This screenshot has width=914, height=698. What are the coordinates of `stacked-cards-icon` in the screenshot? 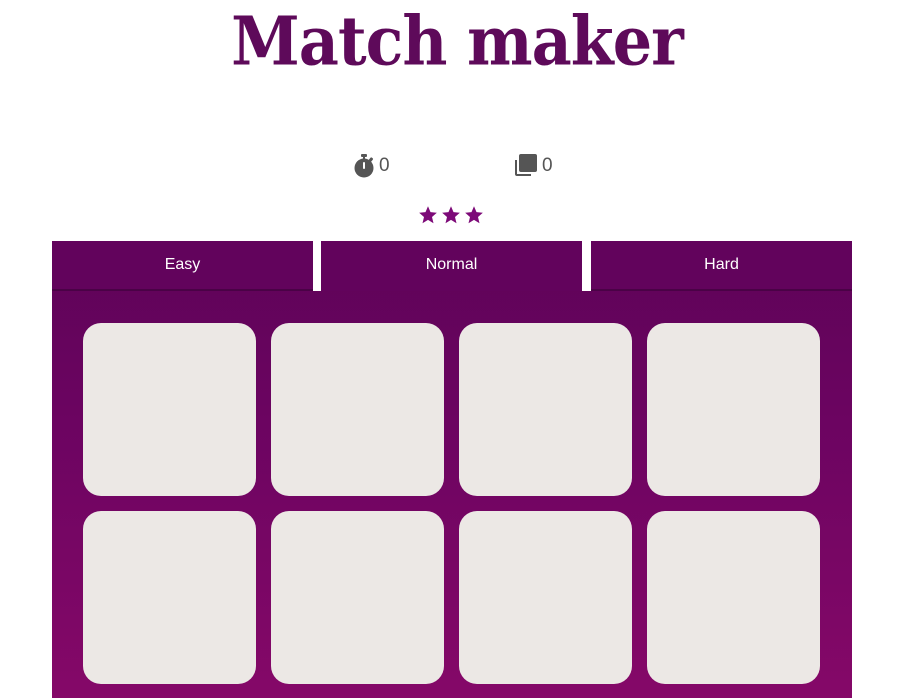 It's located at (527, 166).